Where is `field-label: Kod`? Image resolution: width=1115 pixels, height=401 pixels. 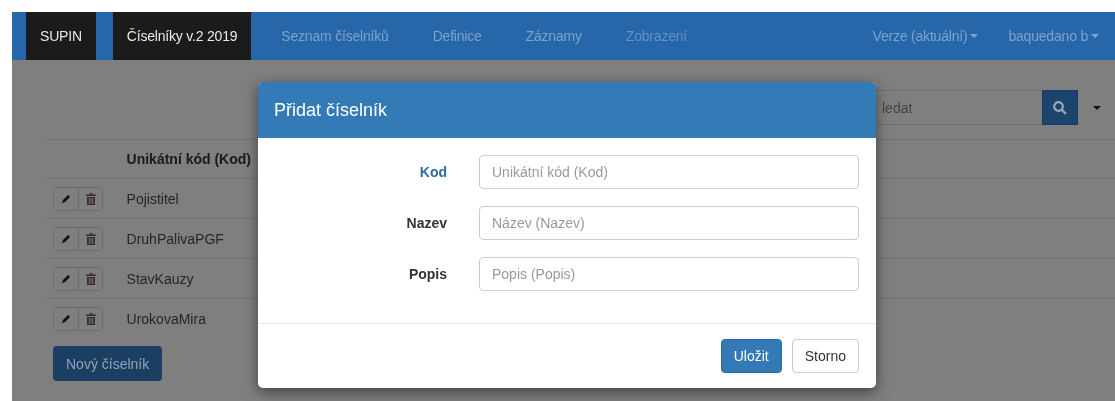
field-label: Kod is located at coordinates (433, 172).